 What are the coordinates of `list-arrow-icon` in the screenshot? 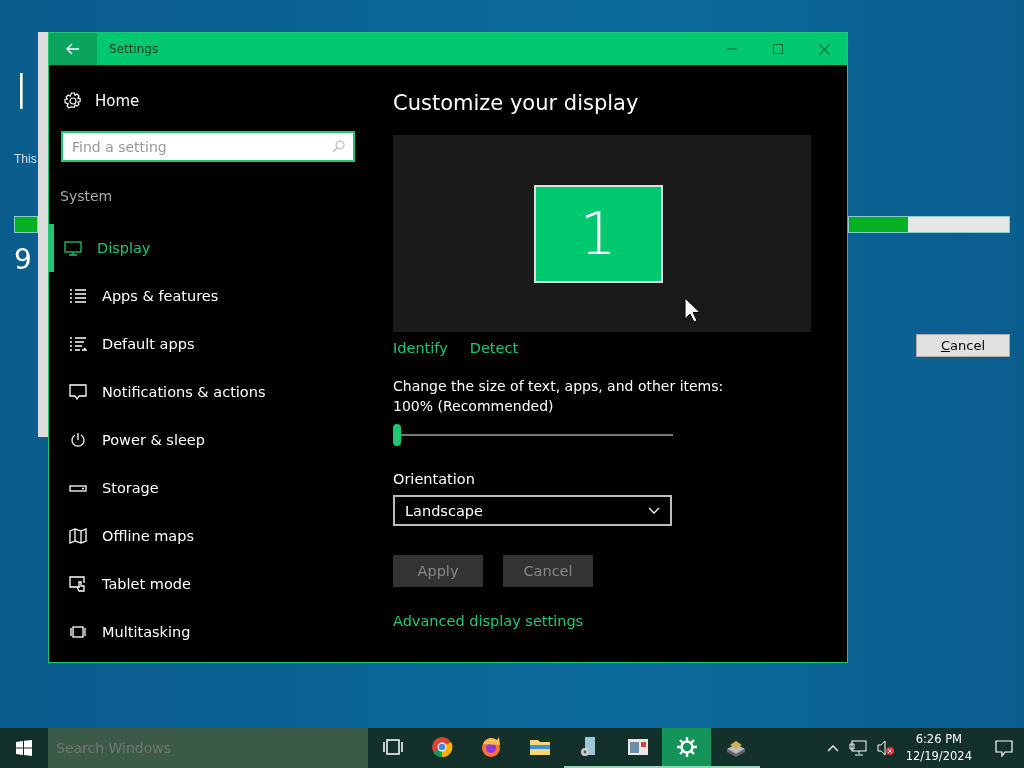 It's located at (78, 344).